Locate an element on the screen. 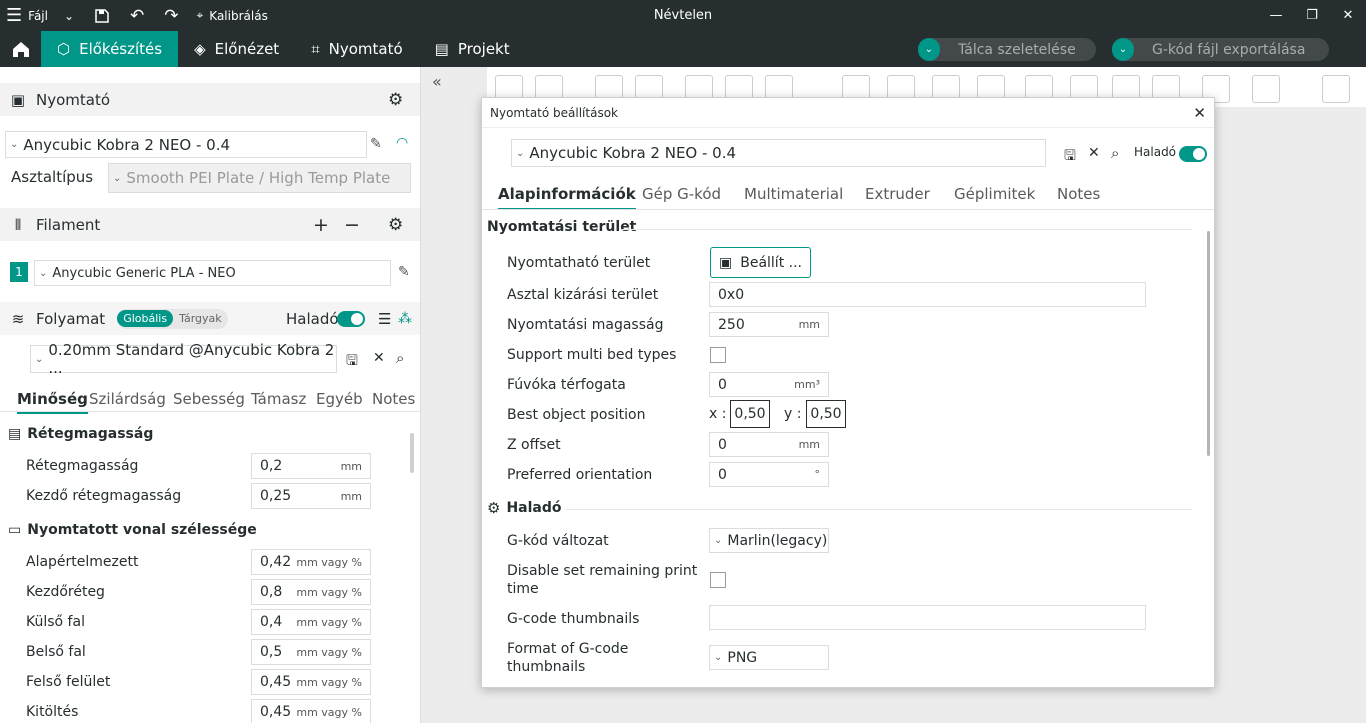 The image size is (1366, 723). tab-machine-gcode: Gép G-kód is located at coordinates (681, 194).